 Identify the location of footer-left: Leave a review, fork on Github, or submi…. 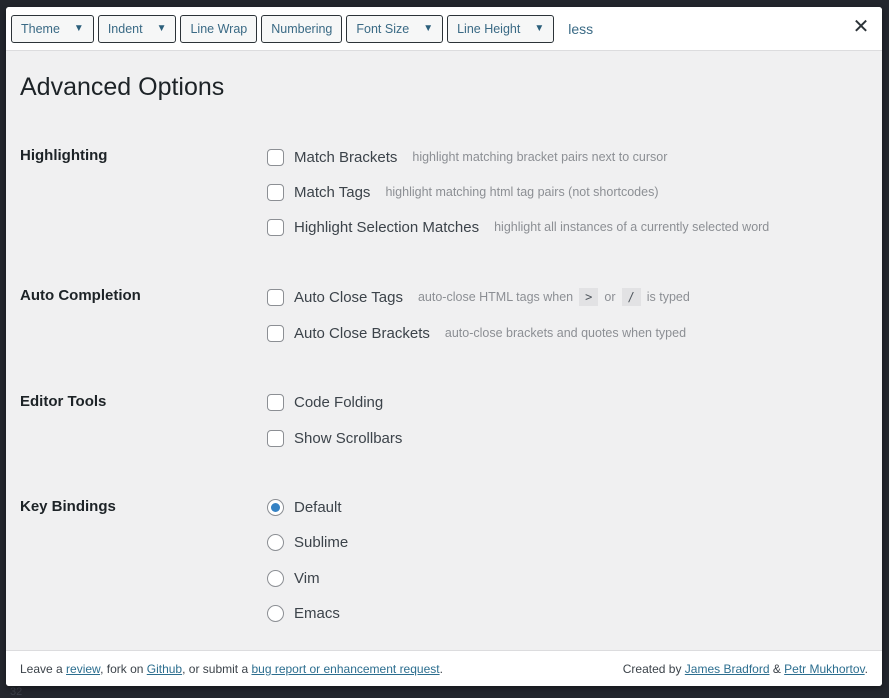
(231, 669).